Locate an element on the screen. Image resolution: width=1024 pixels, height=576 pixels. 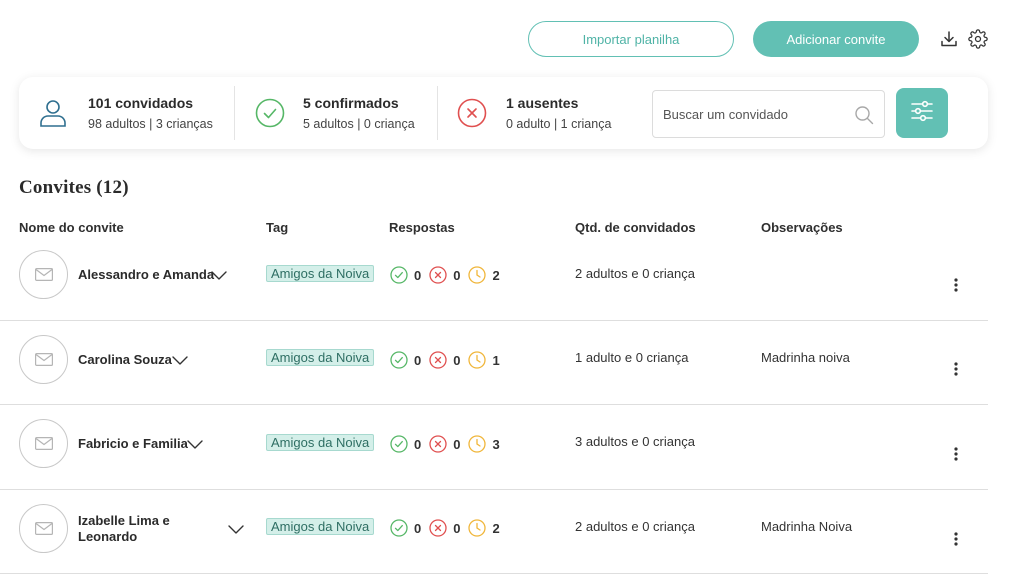
absent-breakdown: 0 adulto | 1 criança is located at coordinates (559, 123).